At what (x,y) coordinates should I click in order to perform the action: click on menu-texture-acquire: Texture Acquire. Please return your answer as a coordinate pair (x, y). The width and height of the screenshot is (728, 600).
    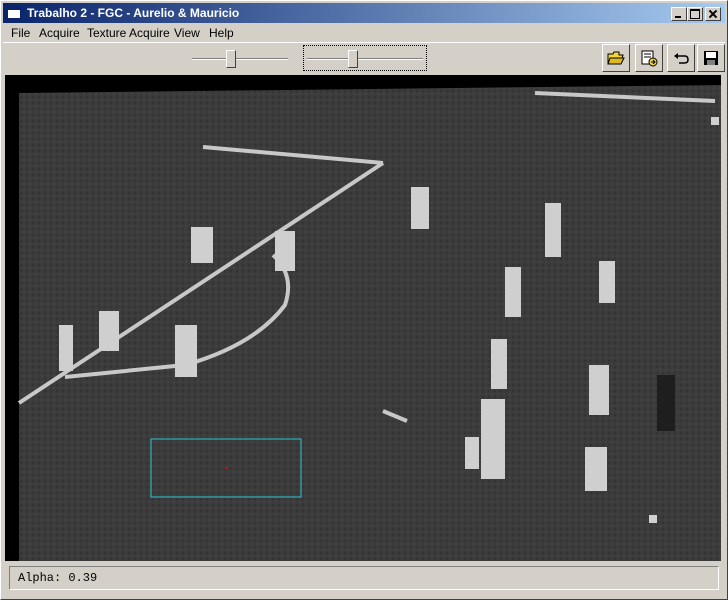
    Looking at the image, I should click on (128, 33).